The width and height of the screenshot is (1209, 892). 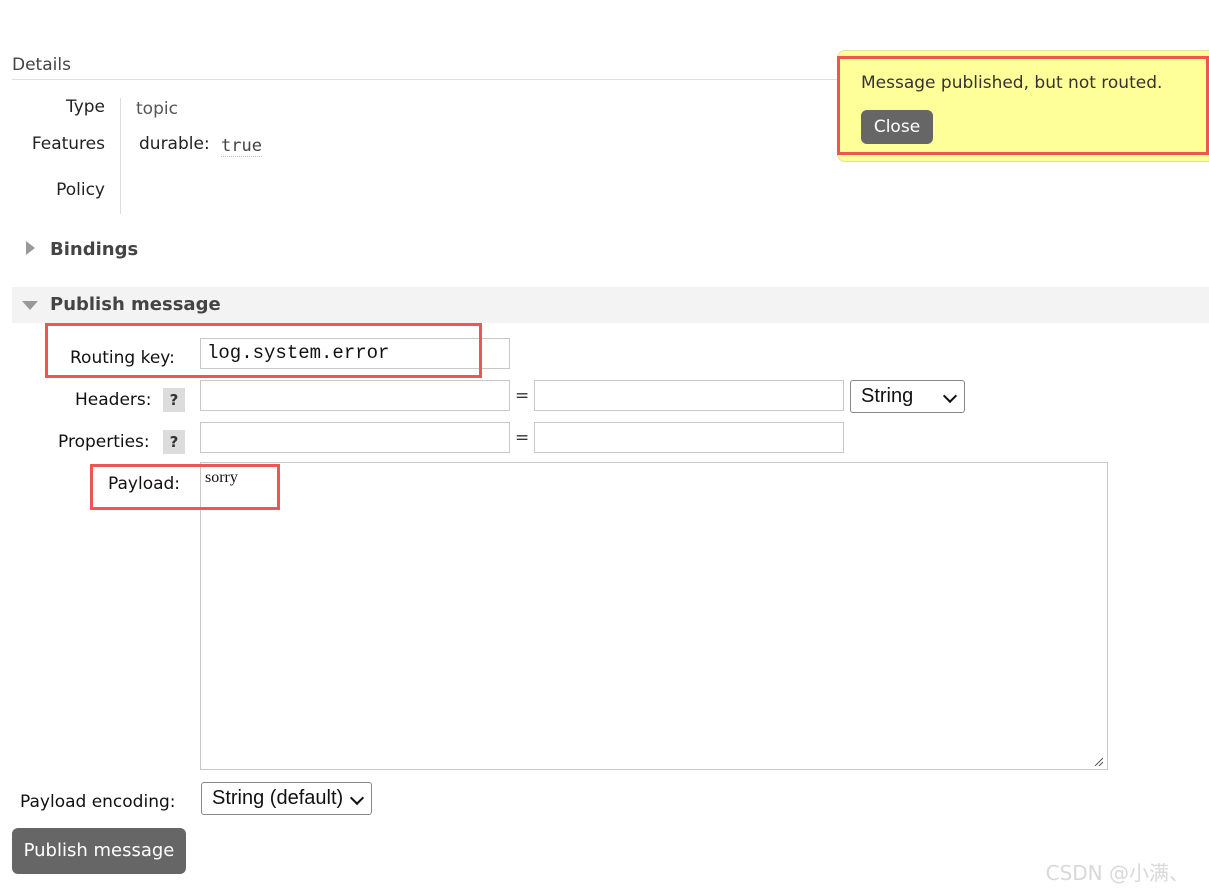 I want to click on headers-equals: =, so click(x=522, y=396).